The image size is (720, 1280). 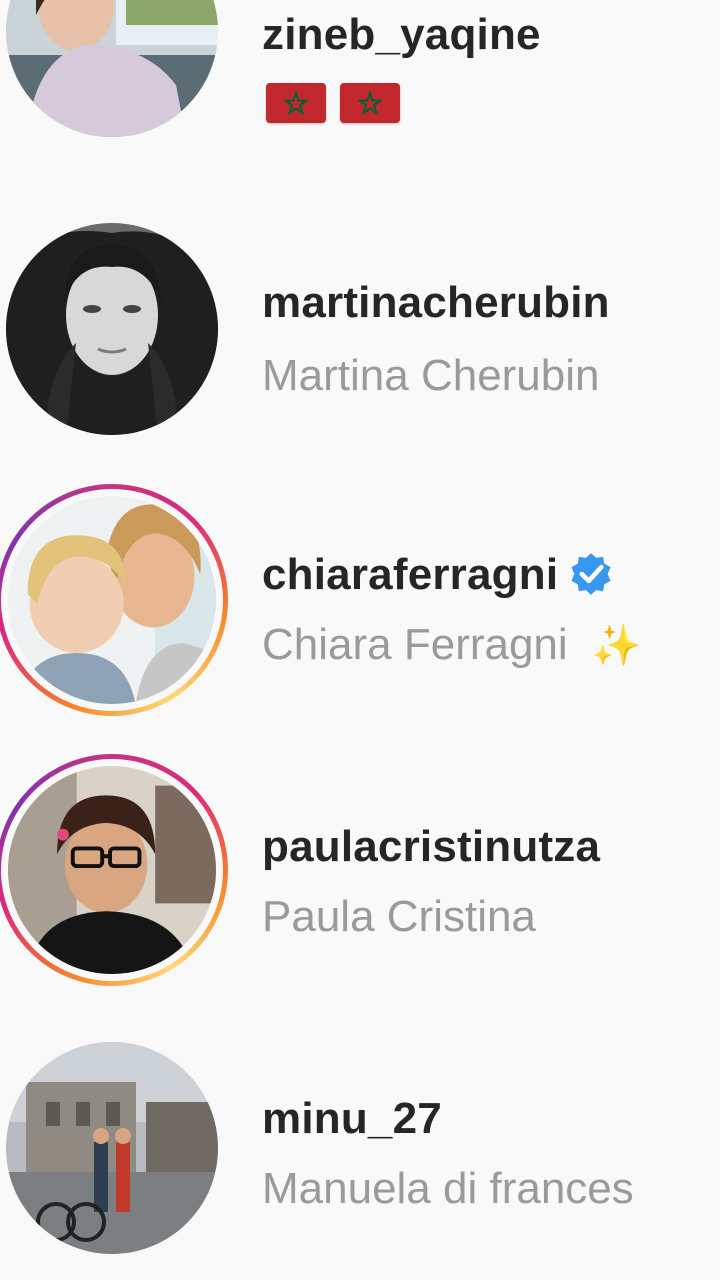 What do you see at coordinates (436, 303) in the screenshot?
I see `username: martinacherubin` at bounding box center [436, 303].